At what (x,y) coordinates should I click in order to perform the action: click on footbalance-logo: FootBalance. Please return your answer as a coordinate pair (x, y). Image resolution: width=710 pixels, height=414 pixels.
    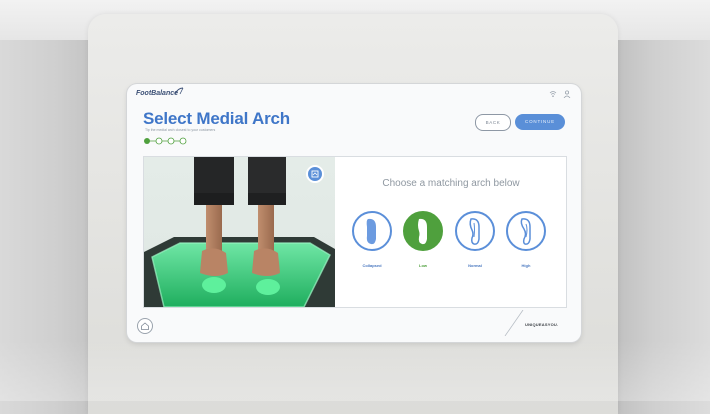
    Looking at the image, I should click on (157, 93).